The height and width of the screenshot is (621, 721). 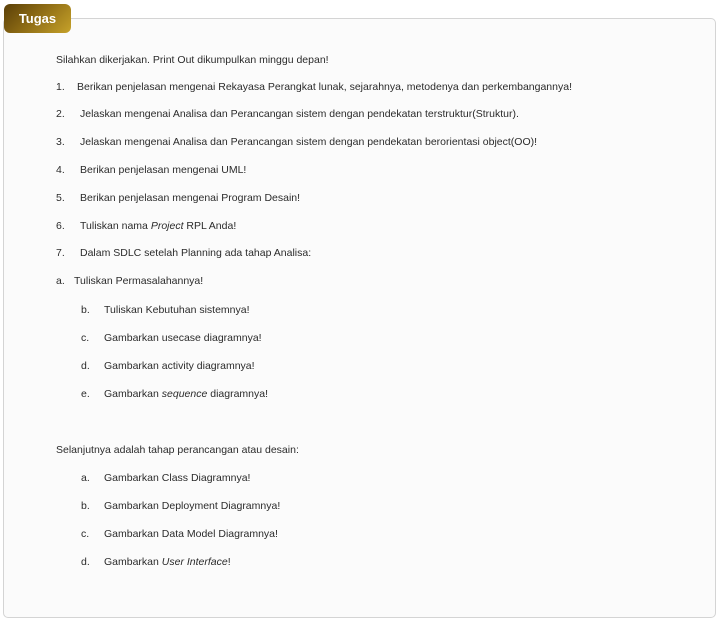 I want to click on item-number: 1., so click(x=60, y=87).